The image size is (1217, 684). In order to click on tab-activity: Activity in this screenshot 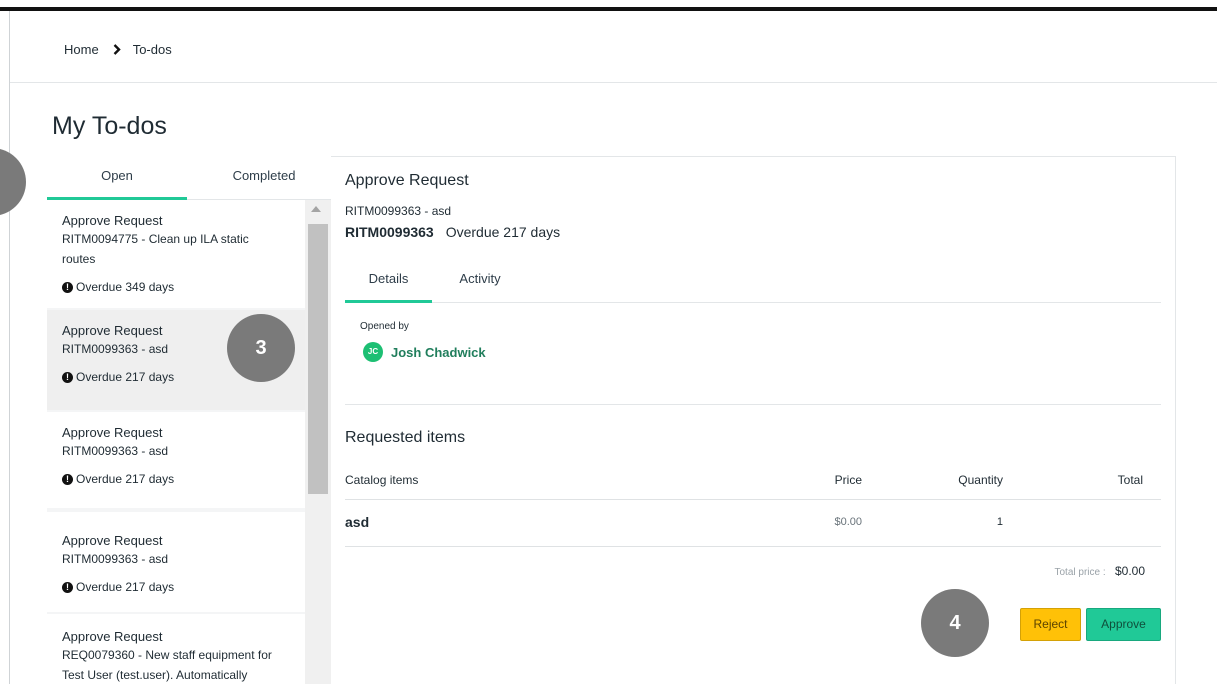, I will do `click(480, 283)`.